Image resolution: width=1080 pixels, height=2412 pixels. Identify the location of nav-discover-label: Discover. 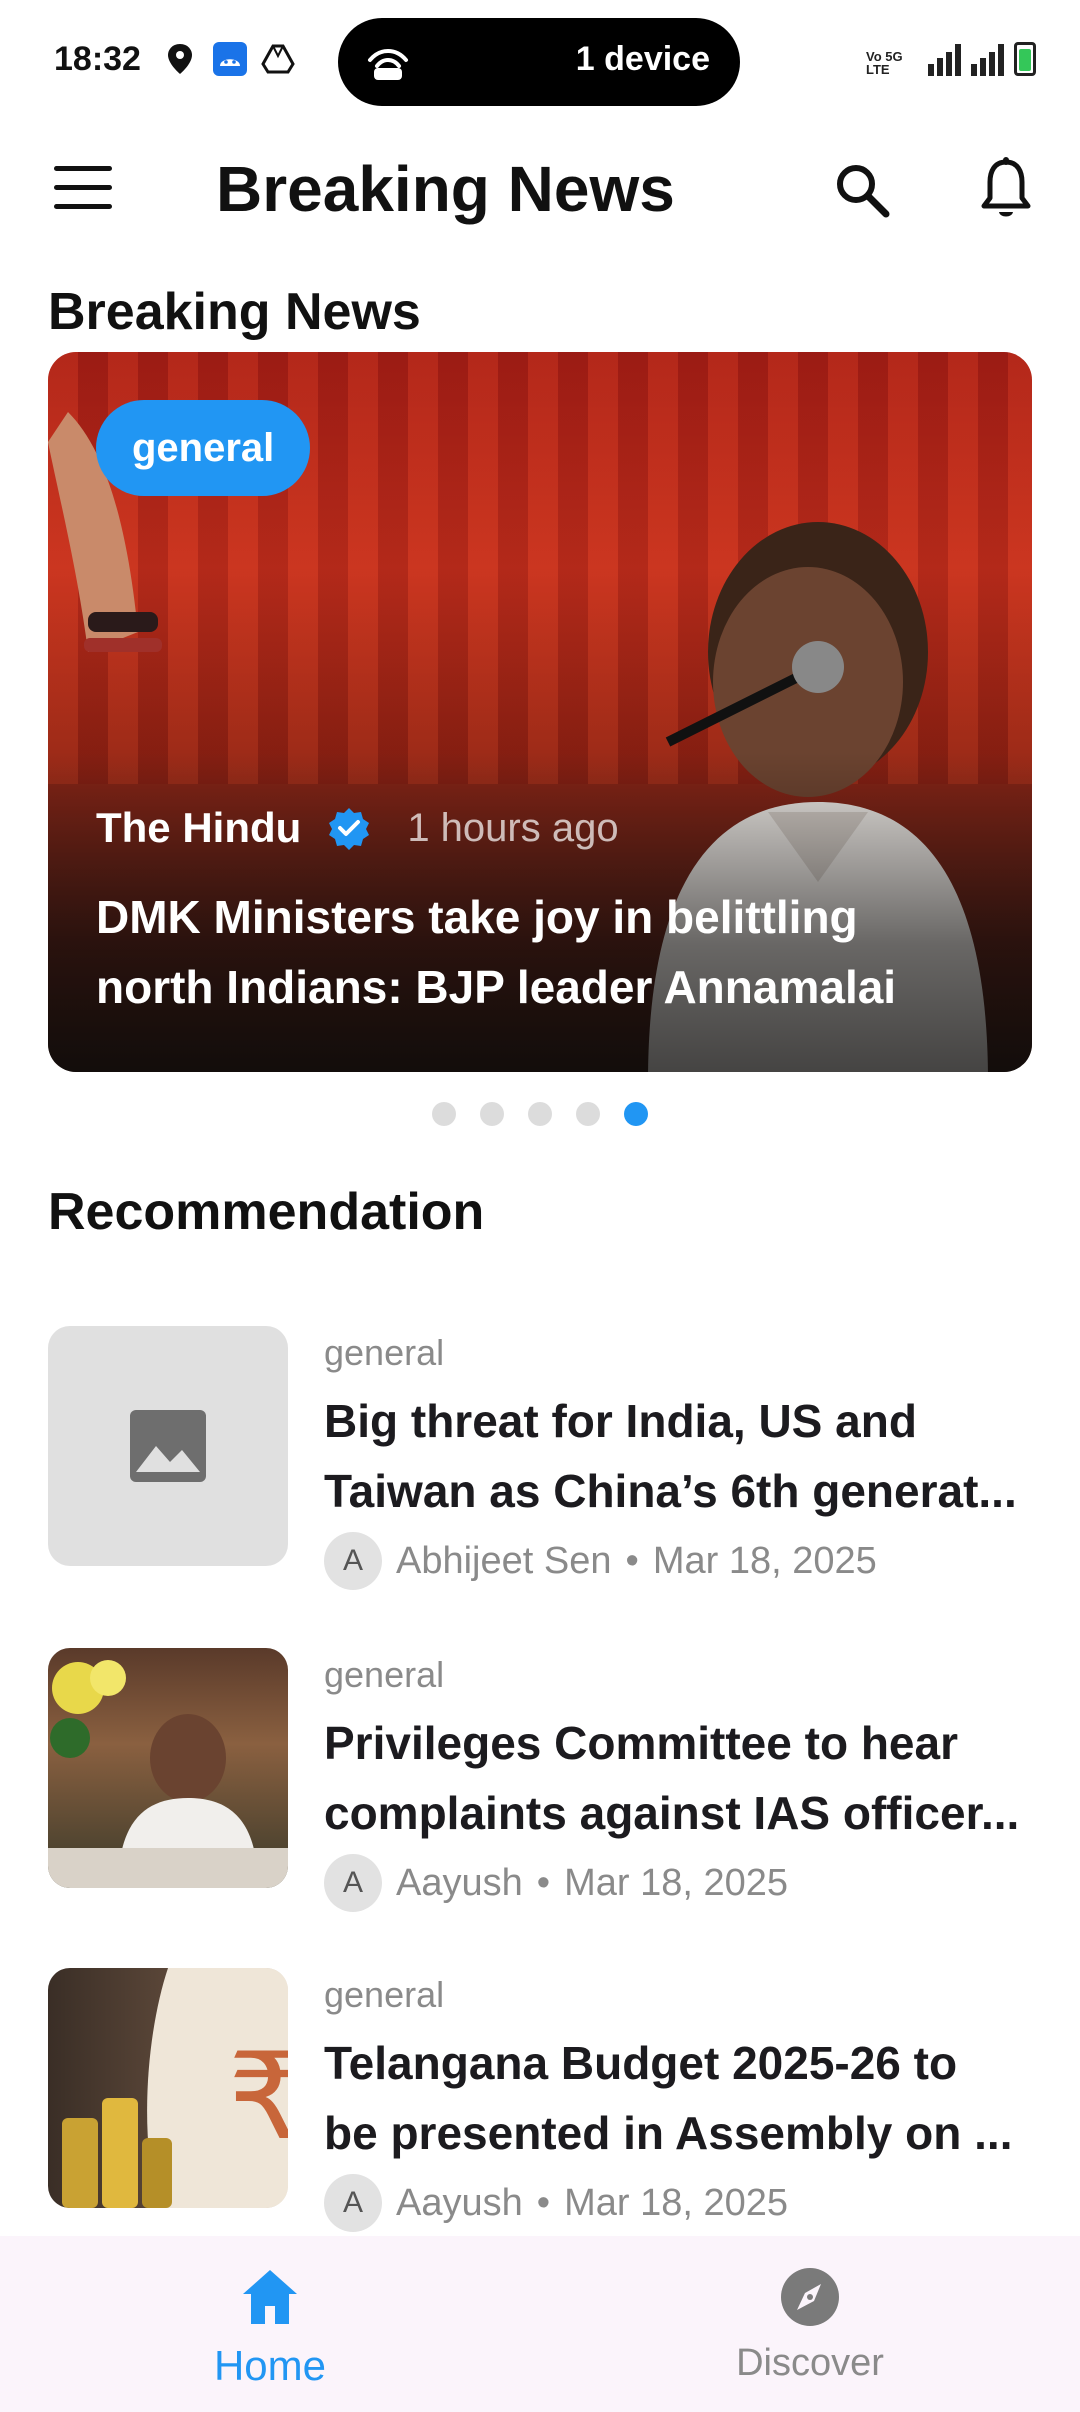
(810, 2363).